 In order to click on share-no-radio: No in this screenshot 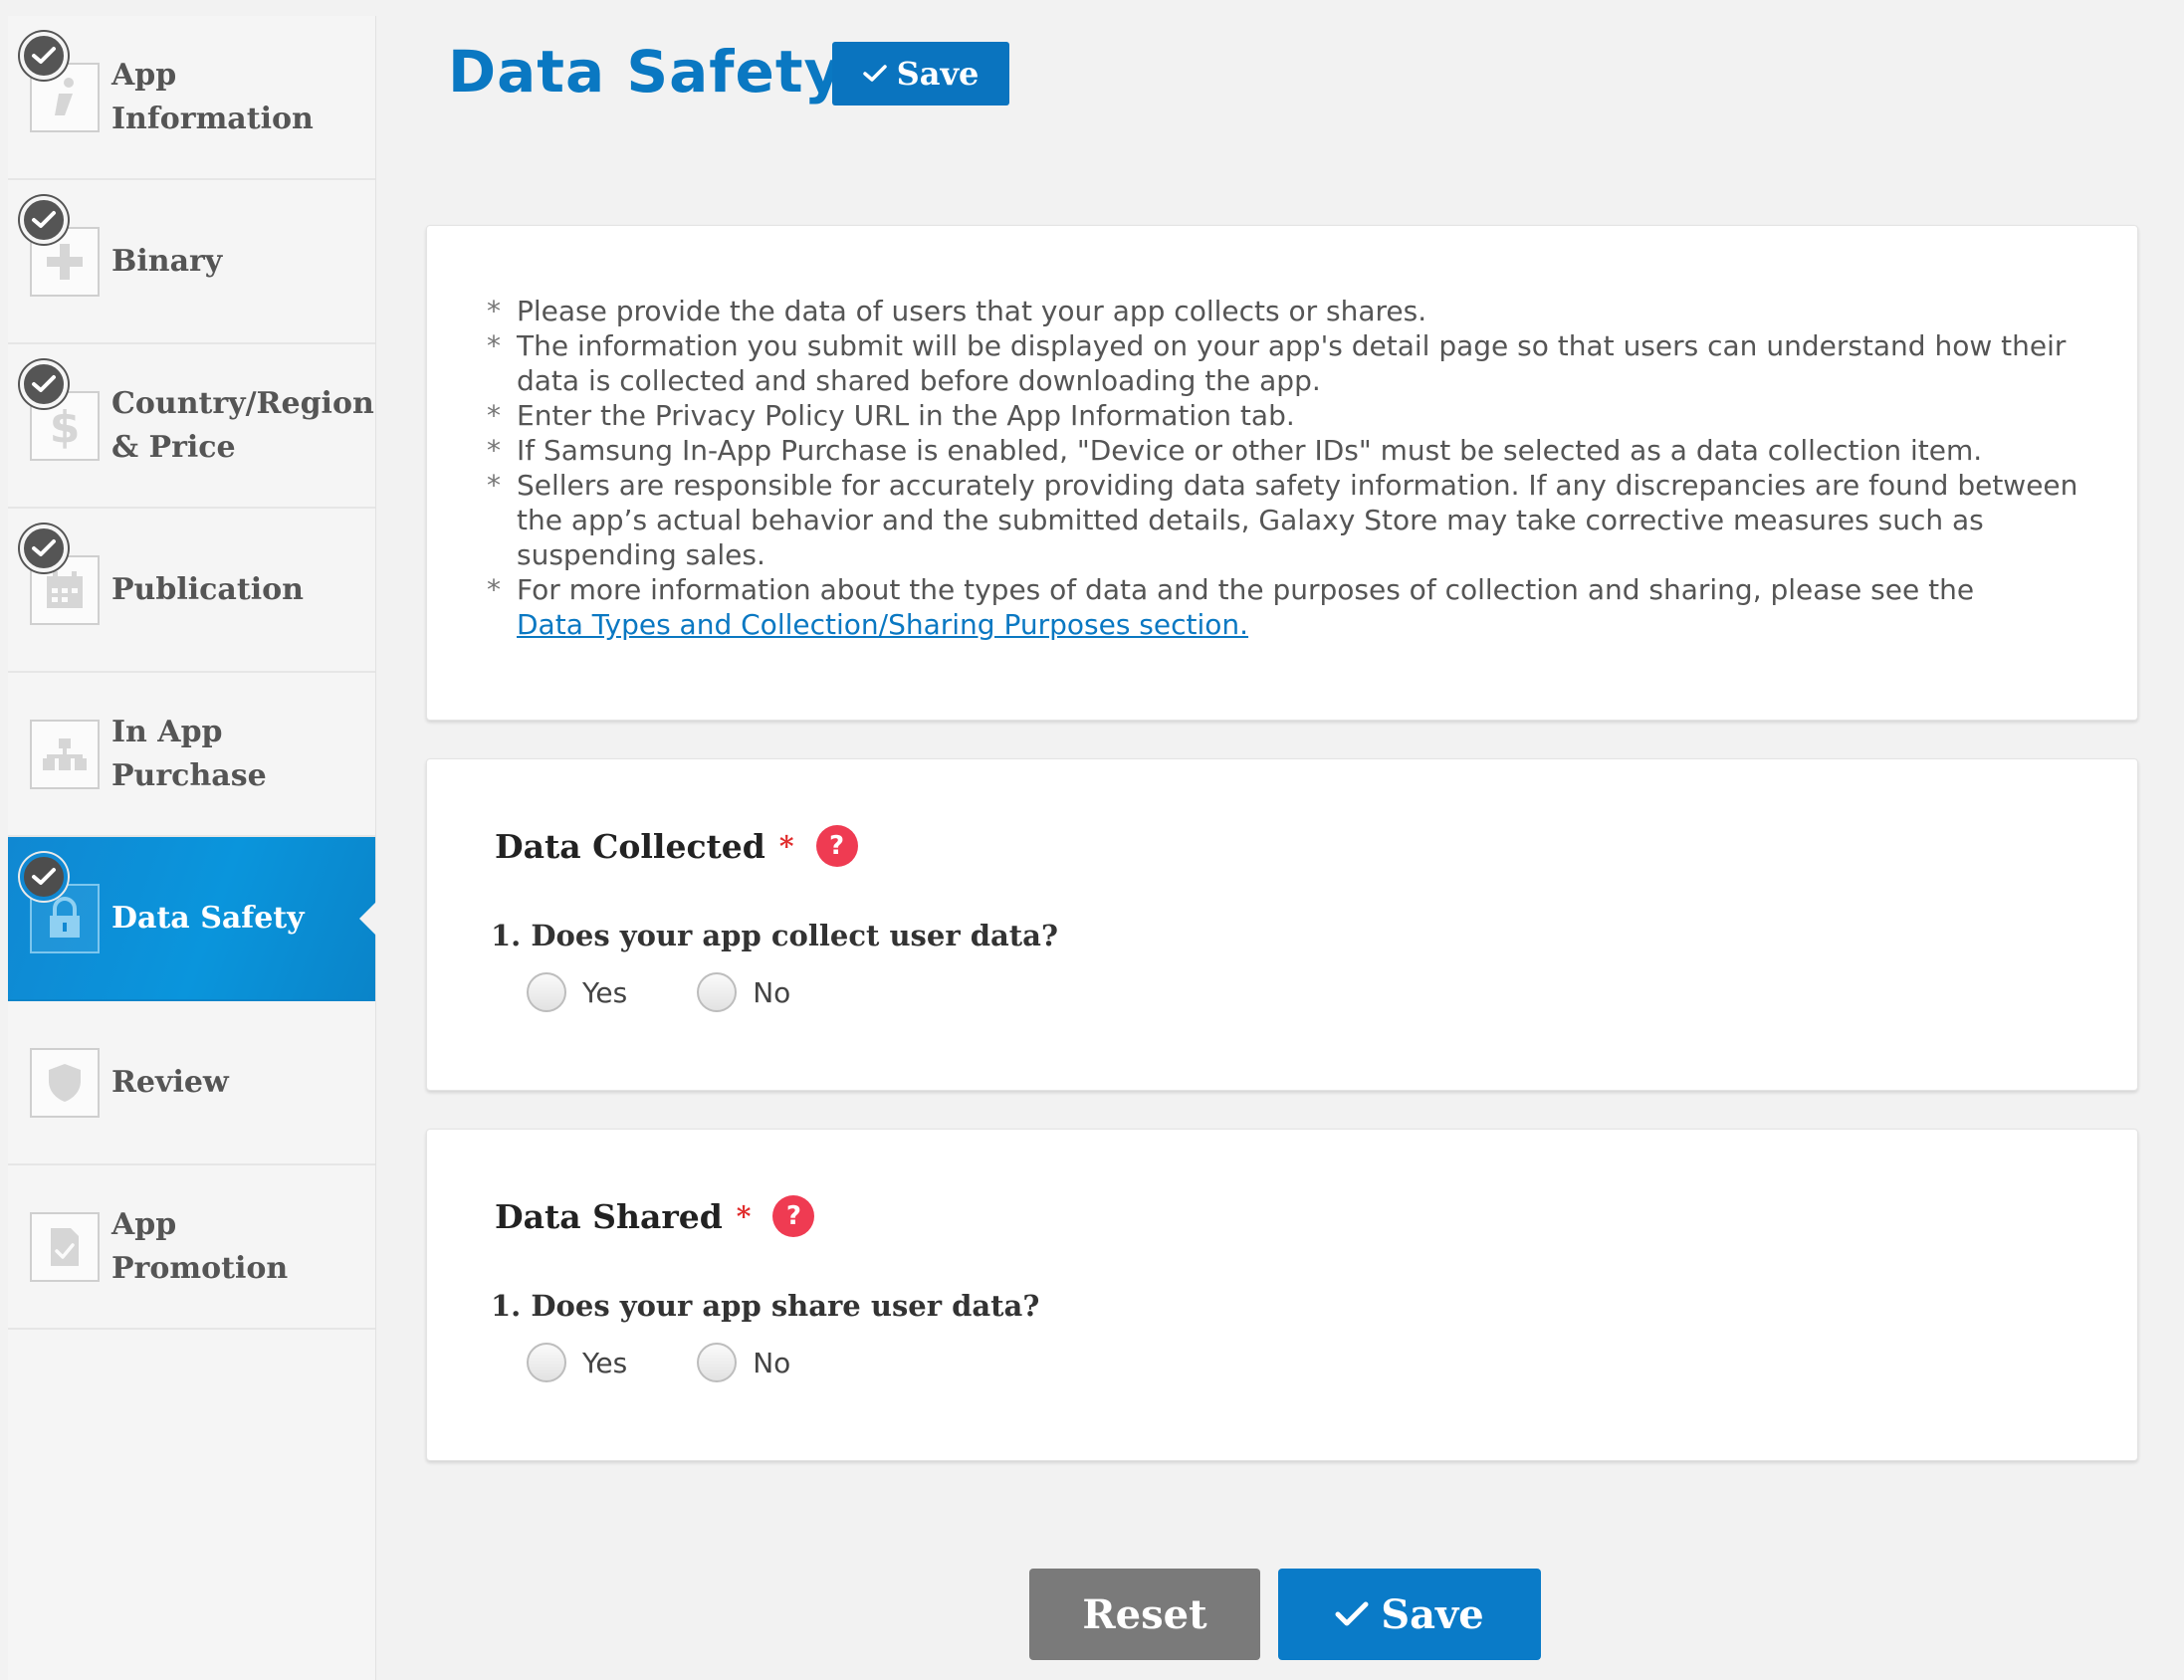, I will do `click(743, 1362)`.